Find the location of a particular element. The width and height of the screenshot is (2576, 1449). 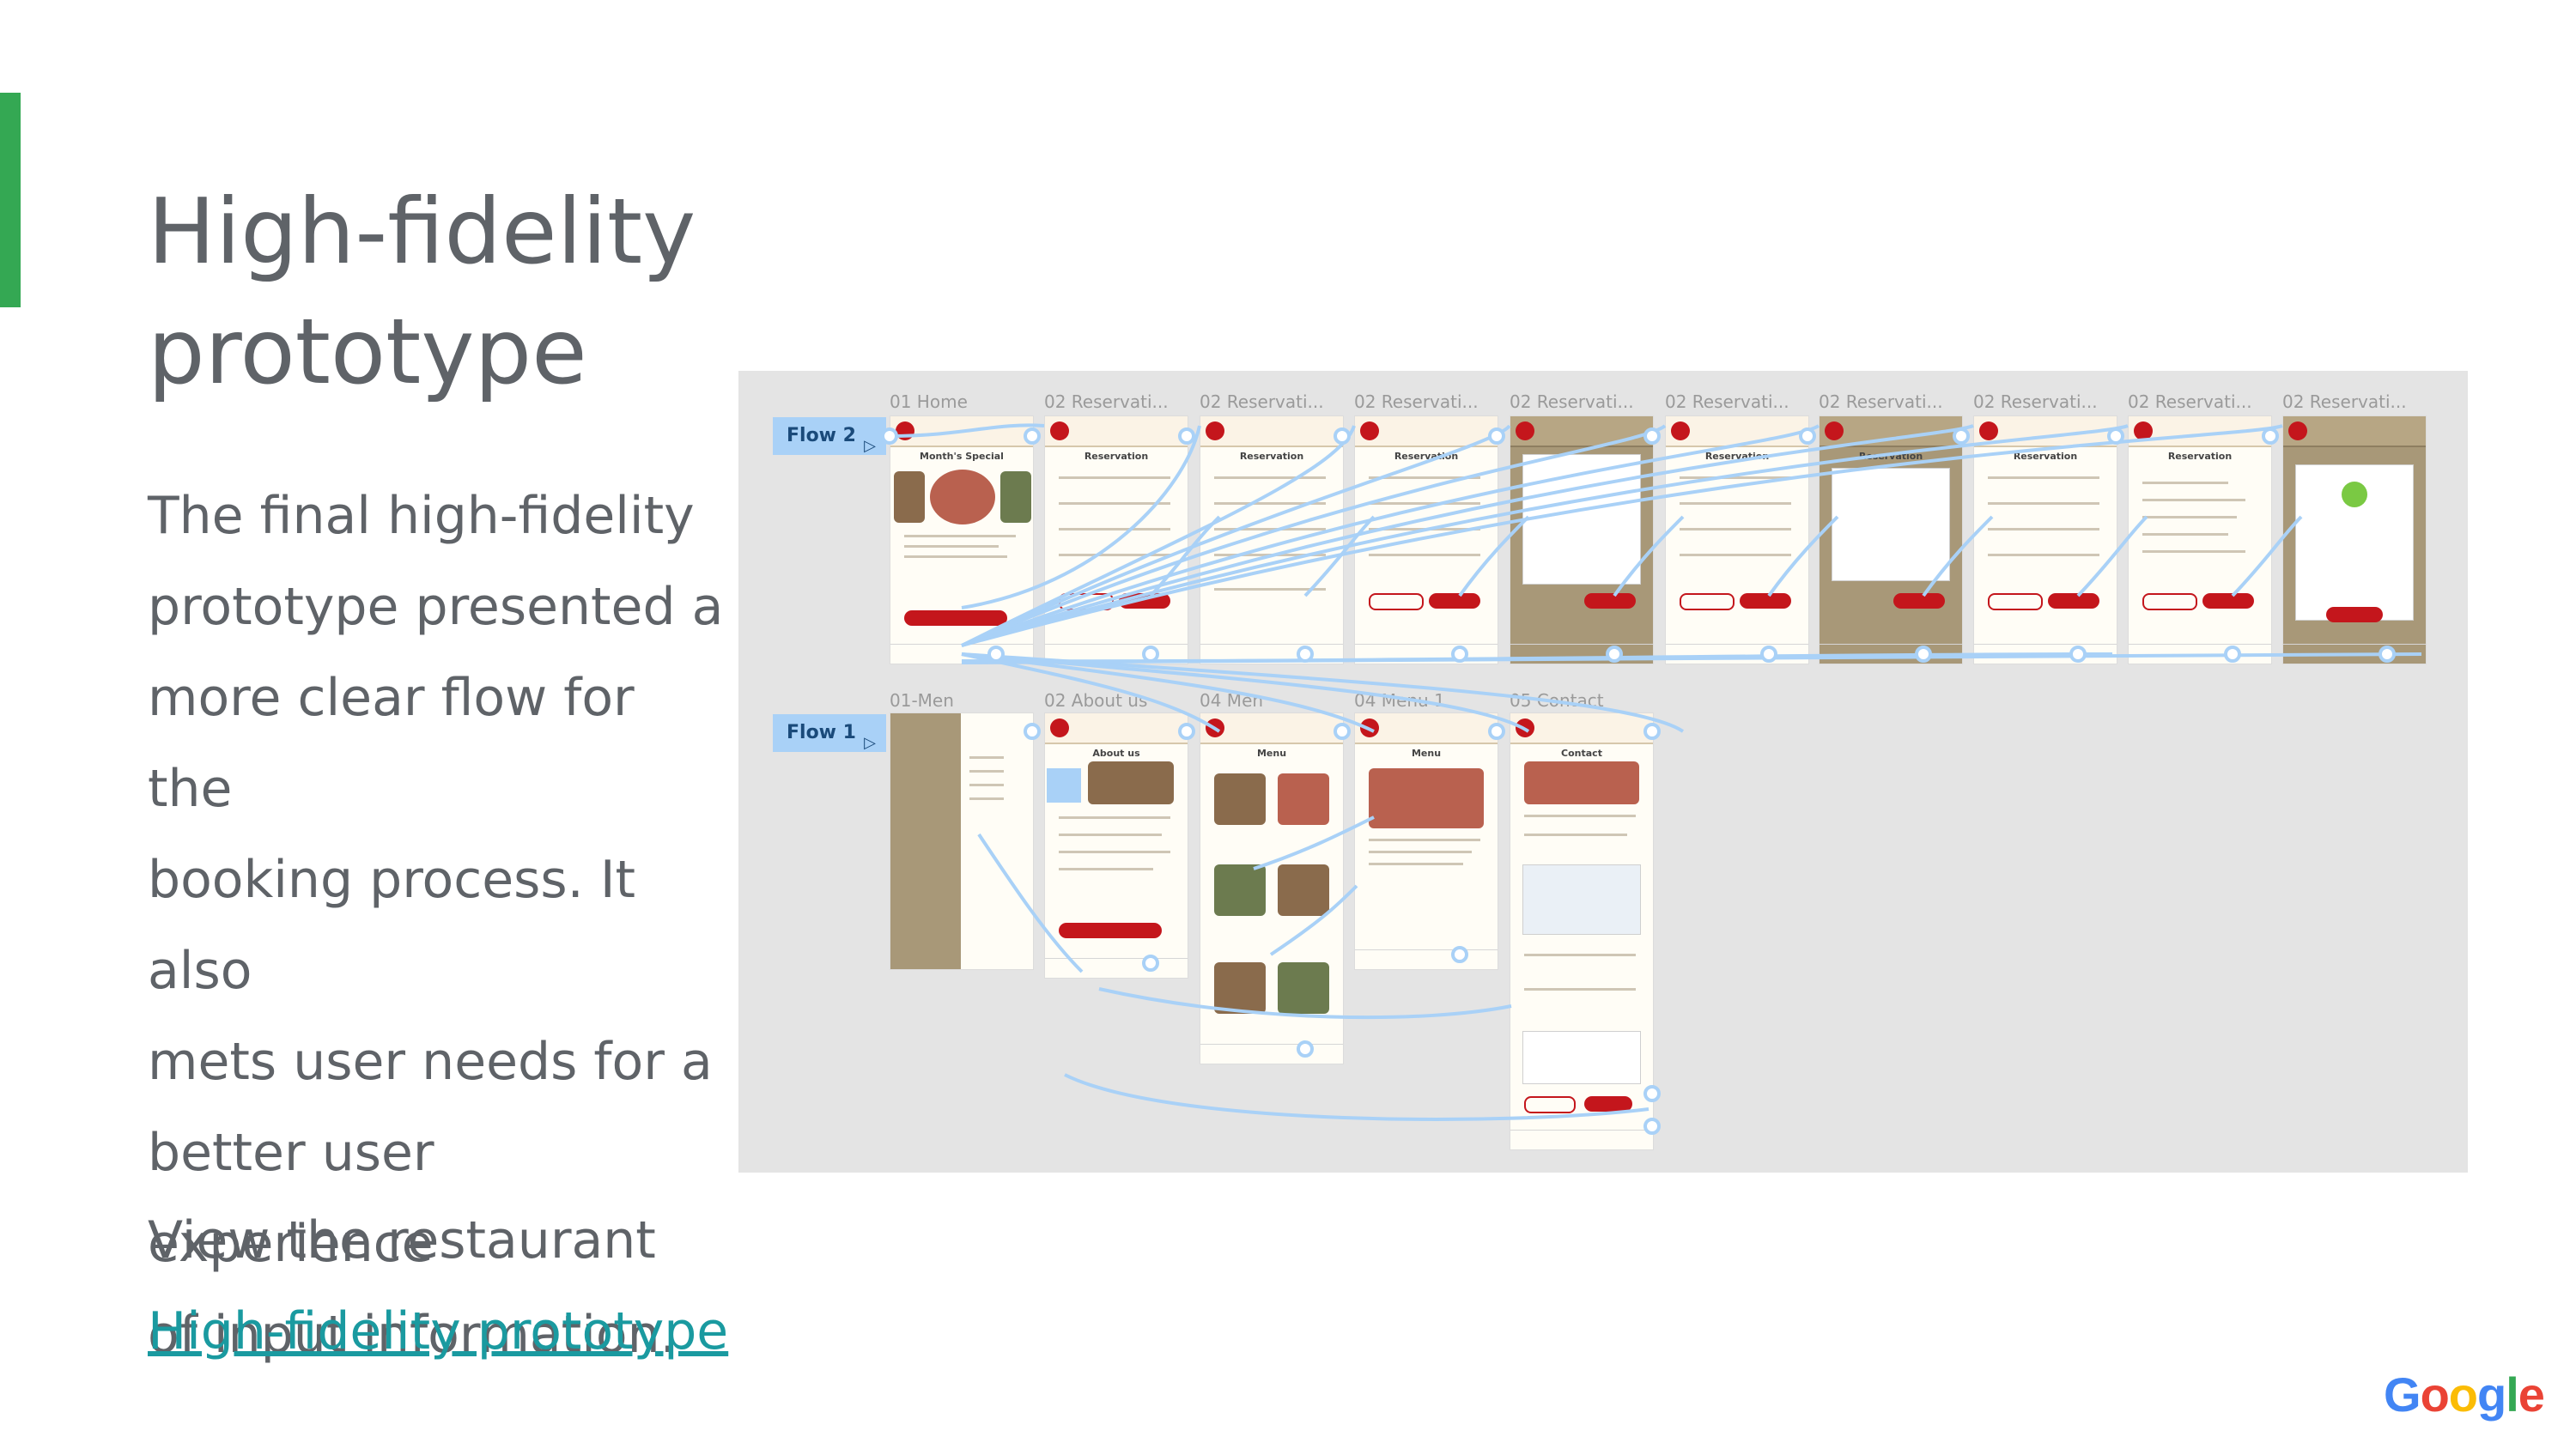

view-text: View the restaurant is located at coordinates (402, 1240).